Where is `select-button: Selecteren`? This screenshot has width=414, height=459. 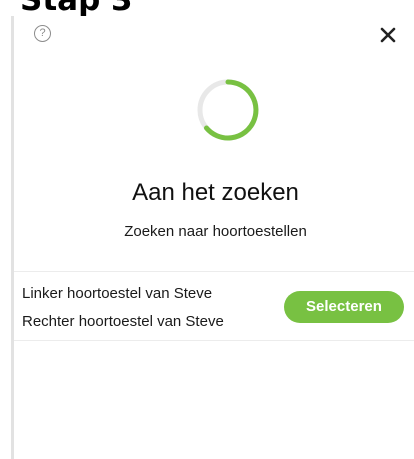
select-button: Selecteren is located at coordinates (344, 307).